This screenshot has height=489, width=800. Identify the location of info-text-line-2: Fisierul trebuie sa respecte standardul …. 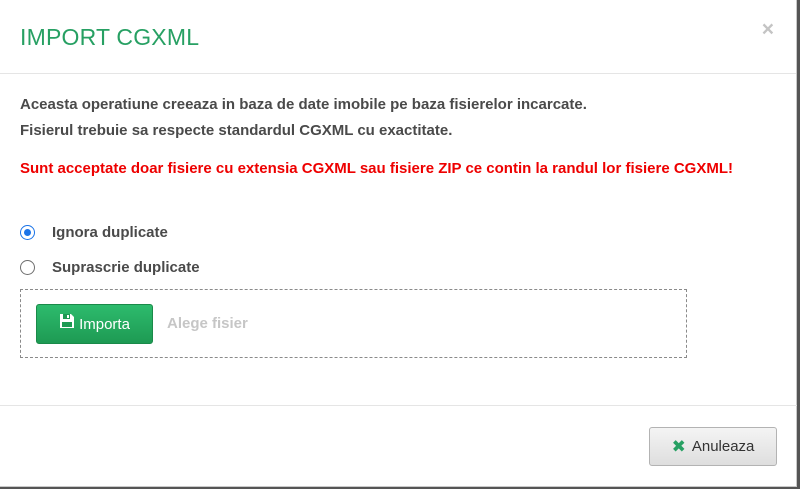
(236, 130).